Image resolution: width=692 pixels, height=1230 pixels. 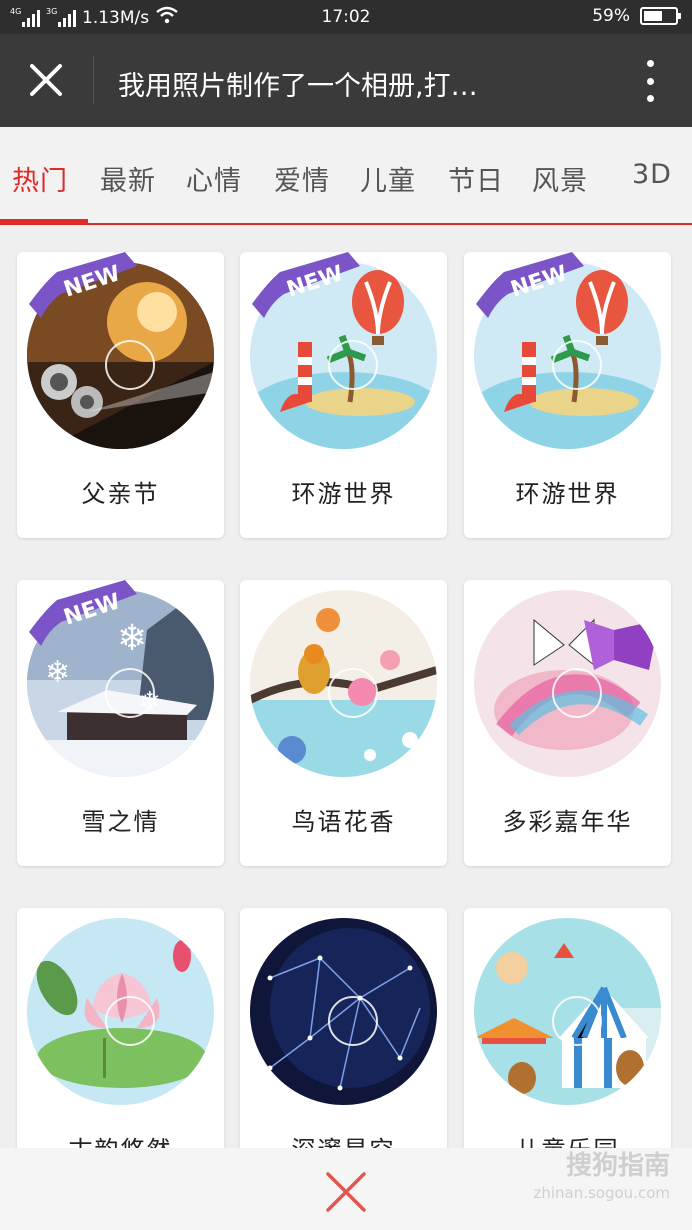 I want to click on tab-newest: 最新, so click(x=128, y=178).